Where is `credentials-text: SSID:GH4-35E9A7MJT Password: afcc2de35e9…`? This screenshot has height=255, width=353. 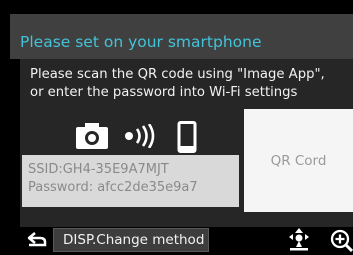 credentials-text: SSID:GH4-35E9A7MJT Password: afcc2de35e9… is located at coordinates (113, 179).